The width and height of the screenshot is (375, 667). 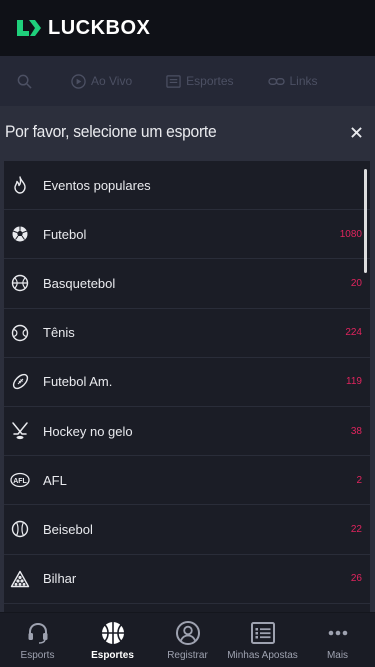 What do you see at coordinates (210, 81) in the screenshot?
I see `subnav-label: Esportes` at bounding box center [210, 81].